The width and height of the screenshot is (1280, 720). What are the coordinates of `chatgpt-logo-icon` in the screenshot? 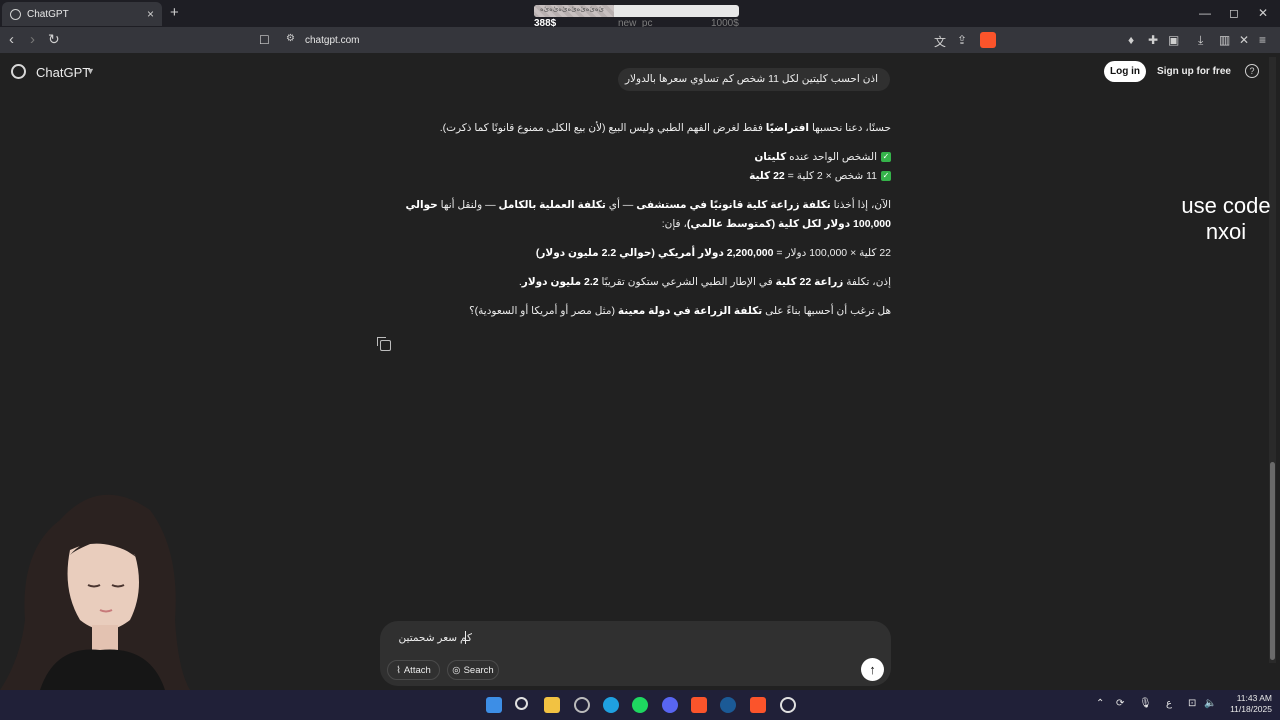 It's located at (18, 71).